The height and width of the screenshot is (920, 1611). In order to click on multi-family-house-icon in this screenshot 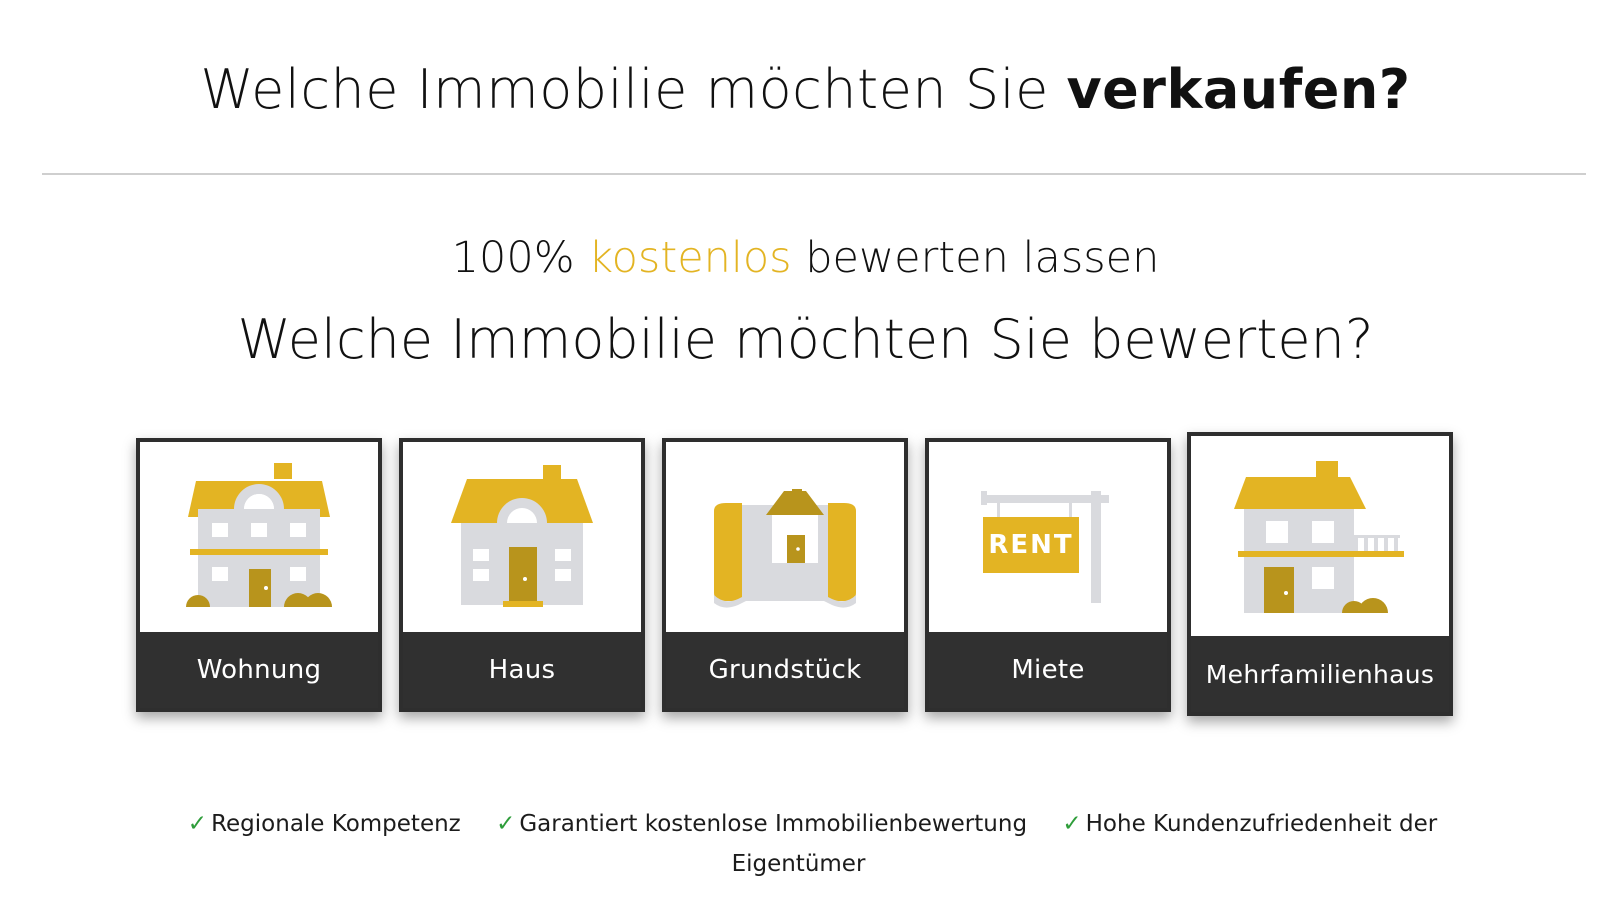, I will do `click(1319, 537)`.